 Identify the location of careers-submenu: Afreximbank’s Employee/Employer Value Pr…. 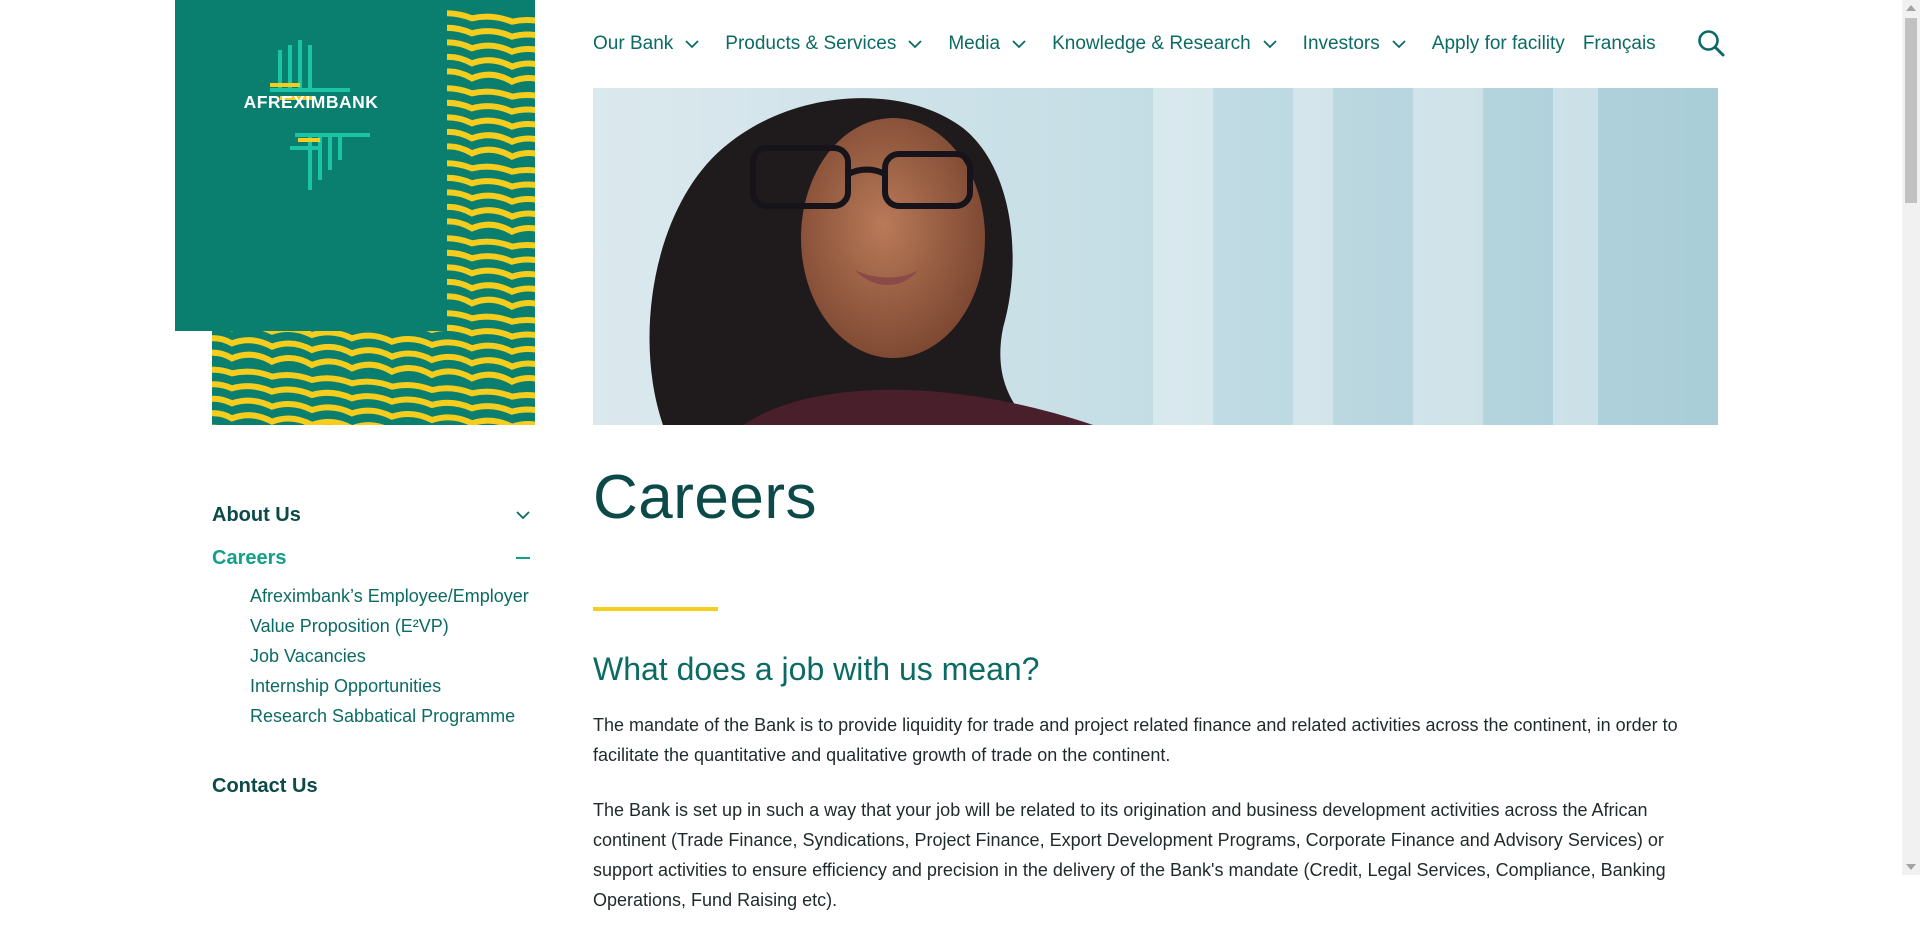
(392, 656).